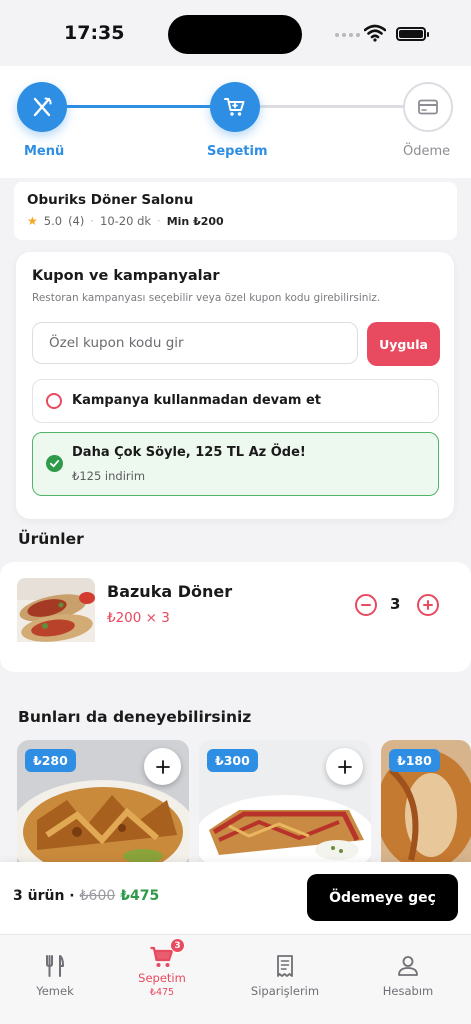 This screenshot has width=471, height=1024. I want to click on coupon-title: Kupon ve kampanyalar, so click(126, 276).